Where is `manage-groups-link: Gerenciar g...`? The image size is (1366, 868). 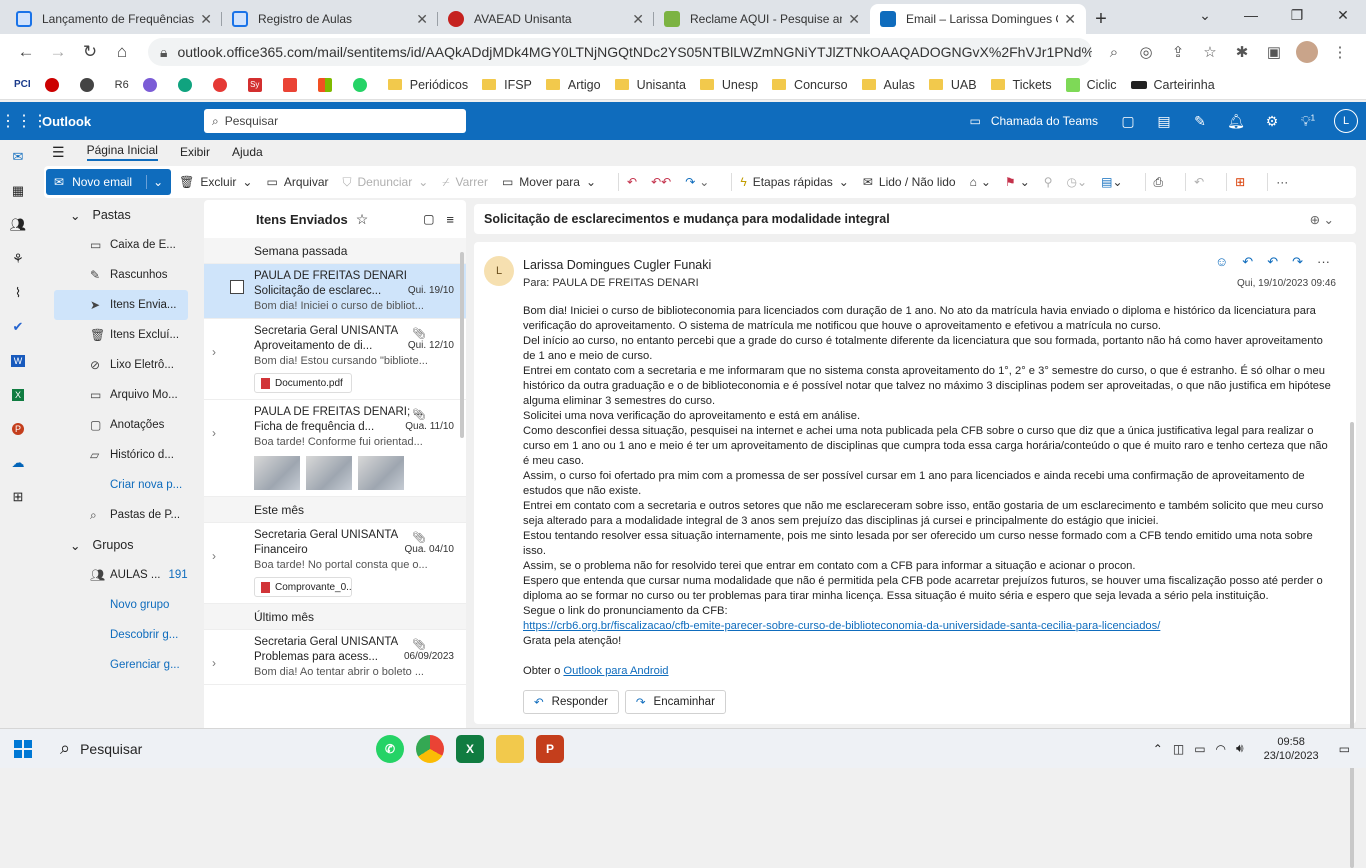
manage-groups-link: Gerenciar g... is located at coordinates (120, 665).